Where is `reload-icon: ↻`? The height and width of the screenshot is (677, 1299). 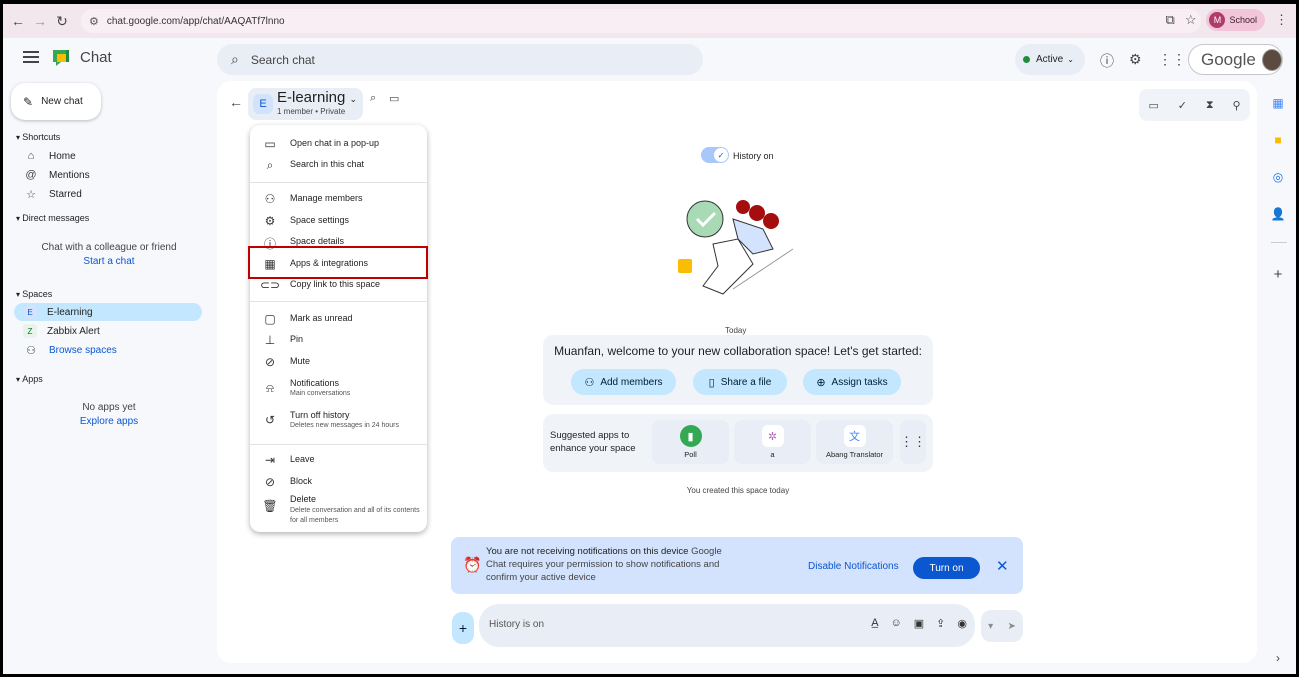
reload-icon: ↻ is located at coordinates (62, 21).